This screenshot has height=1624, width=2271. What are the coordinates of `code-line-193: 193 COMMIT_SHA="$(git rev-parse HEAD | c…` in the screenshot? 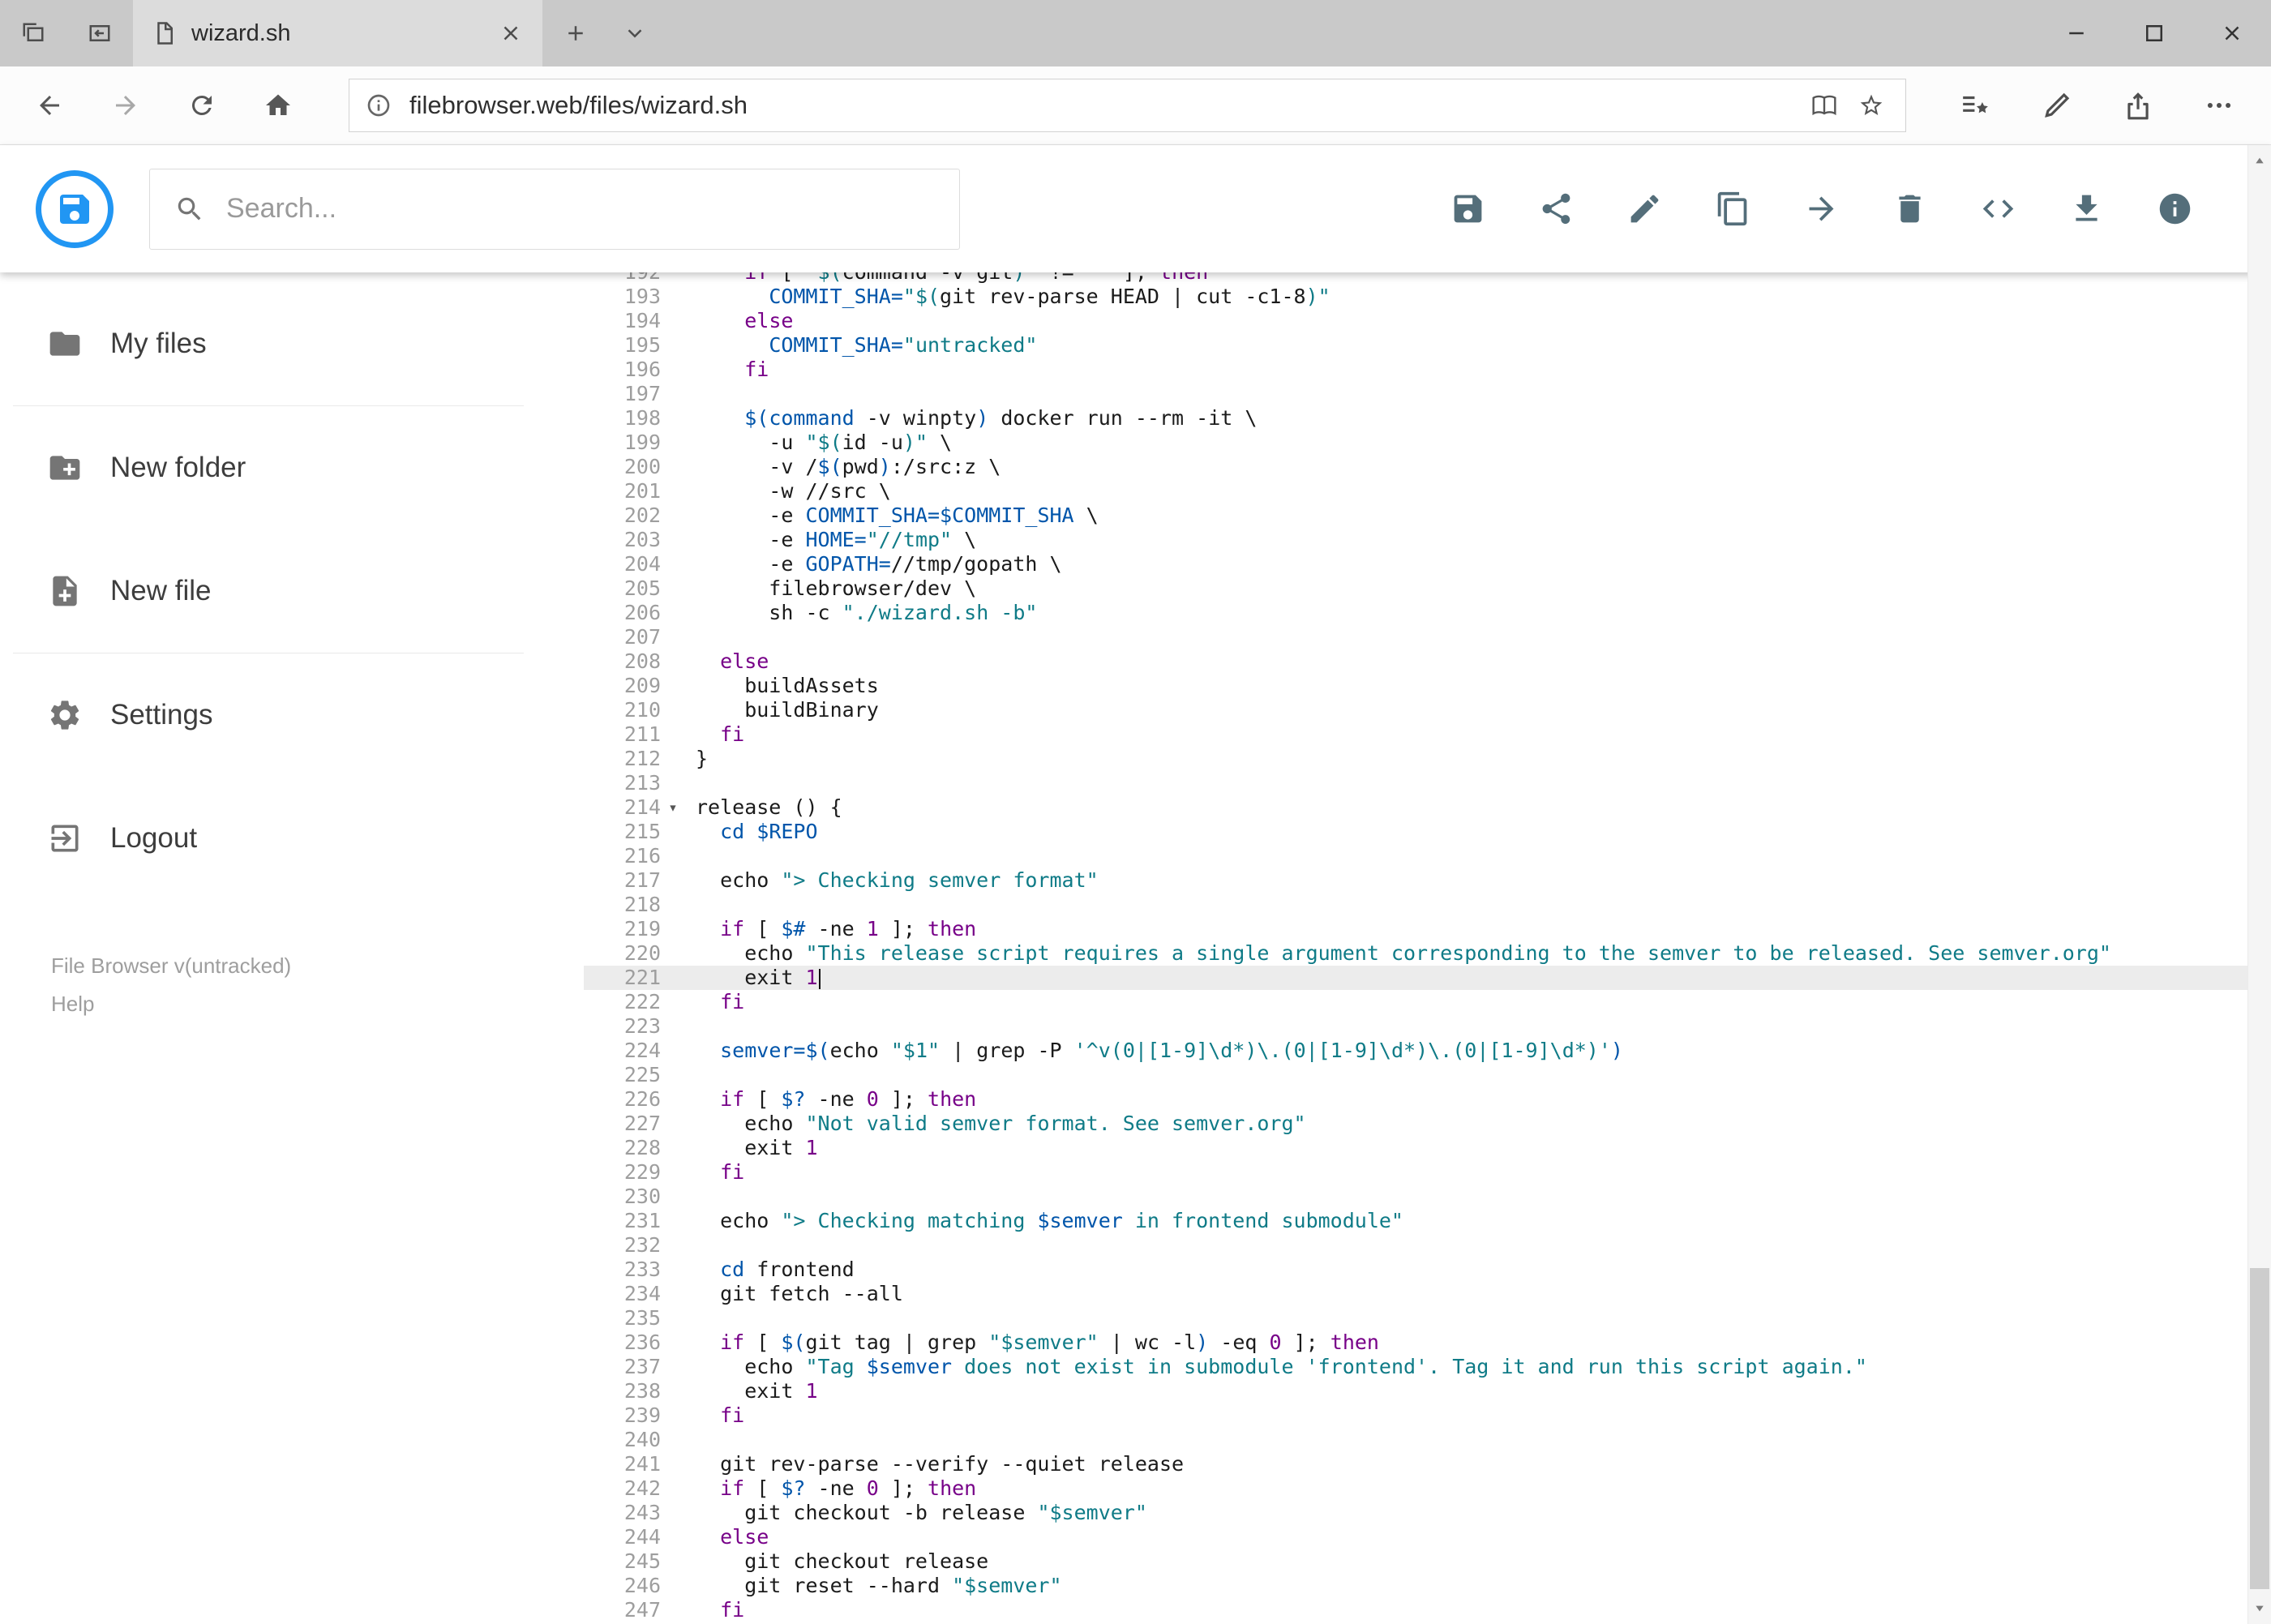 It's located at (1427, 297).